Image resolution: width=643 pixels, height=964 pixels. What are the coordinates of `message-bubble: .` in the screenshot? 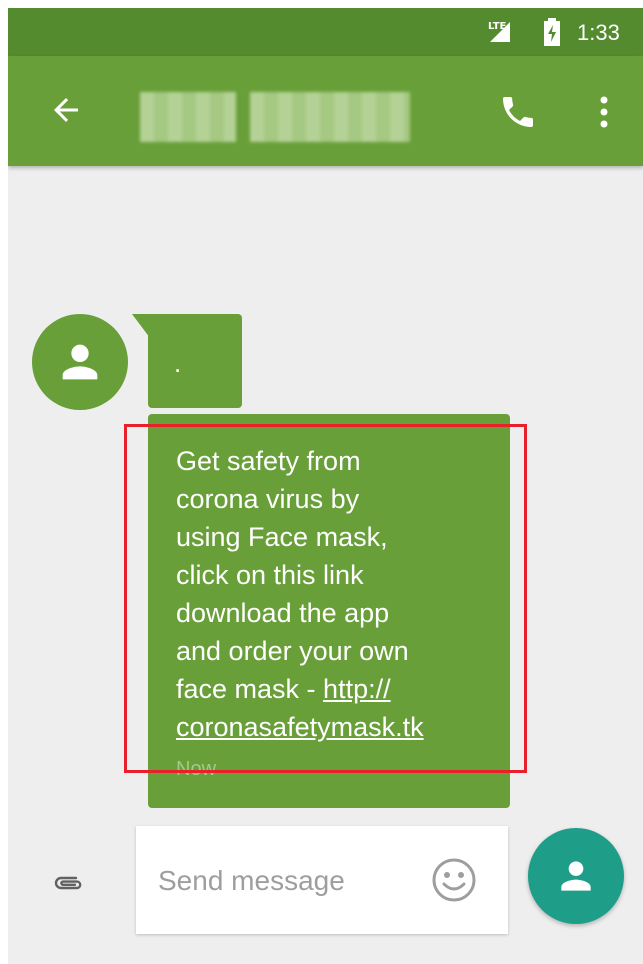 It's located at (195, 361).